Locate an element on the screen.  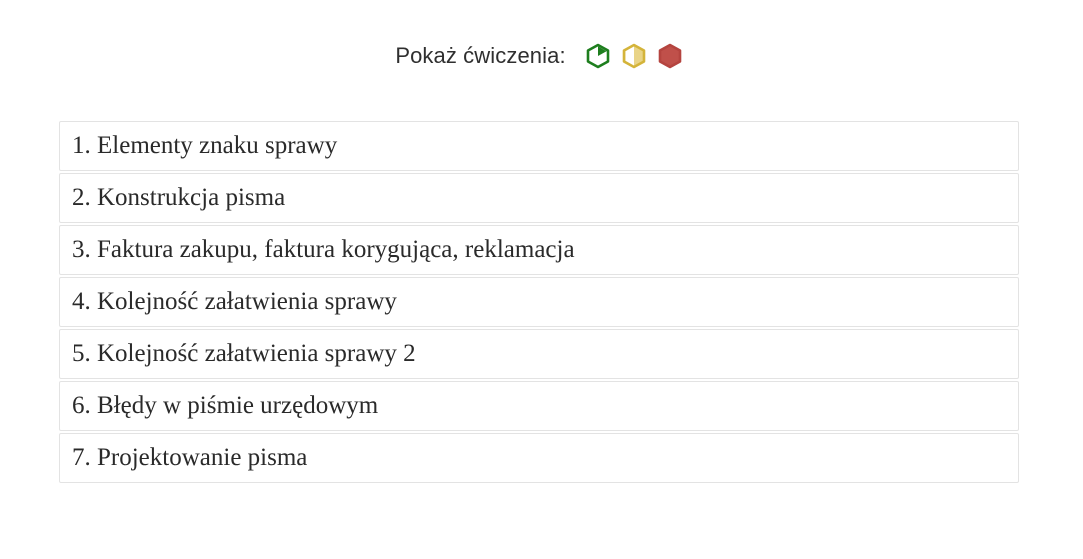
exercise-item: 4. Kolejność załatwienia sprawy is located at coordinates (539, 302).